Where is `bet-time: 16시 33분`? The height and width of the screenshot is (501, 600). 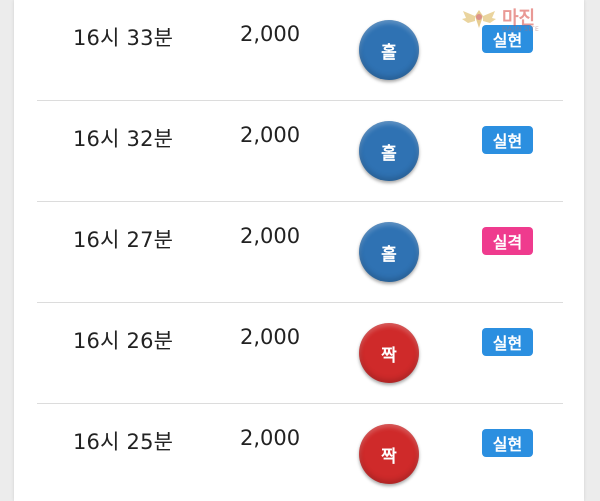
bet-time: 16시 33분 is located at coordinates (123, 38).